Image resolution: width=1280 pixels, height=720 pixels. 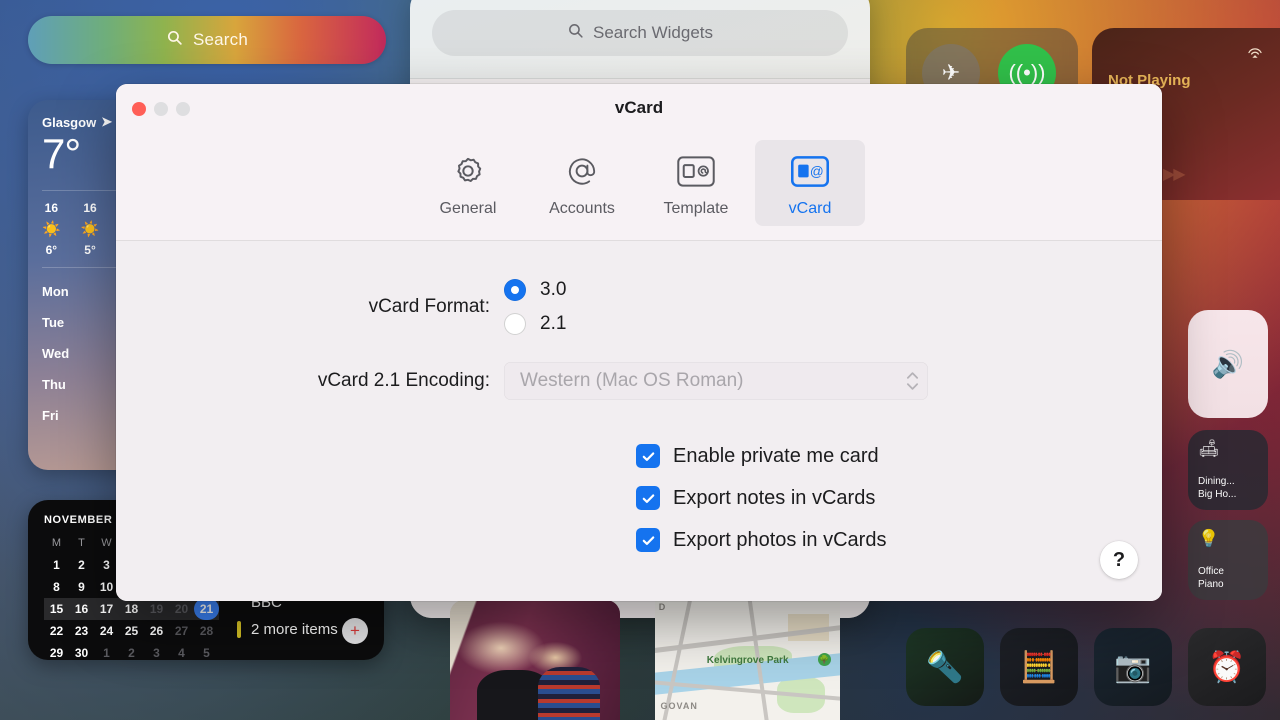 I want to click on speaker-volume-icon: 🔊, so click(x=1228, y=363).